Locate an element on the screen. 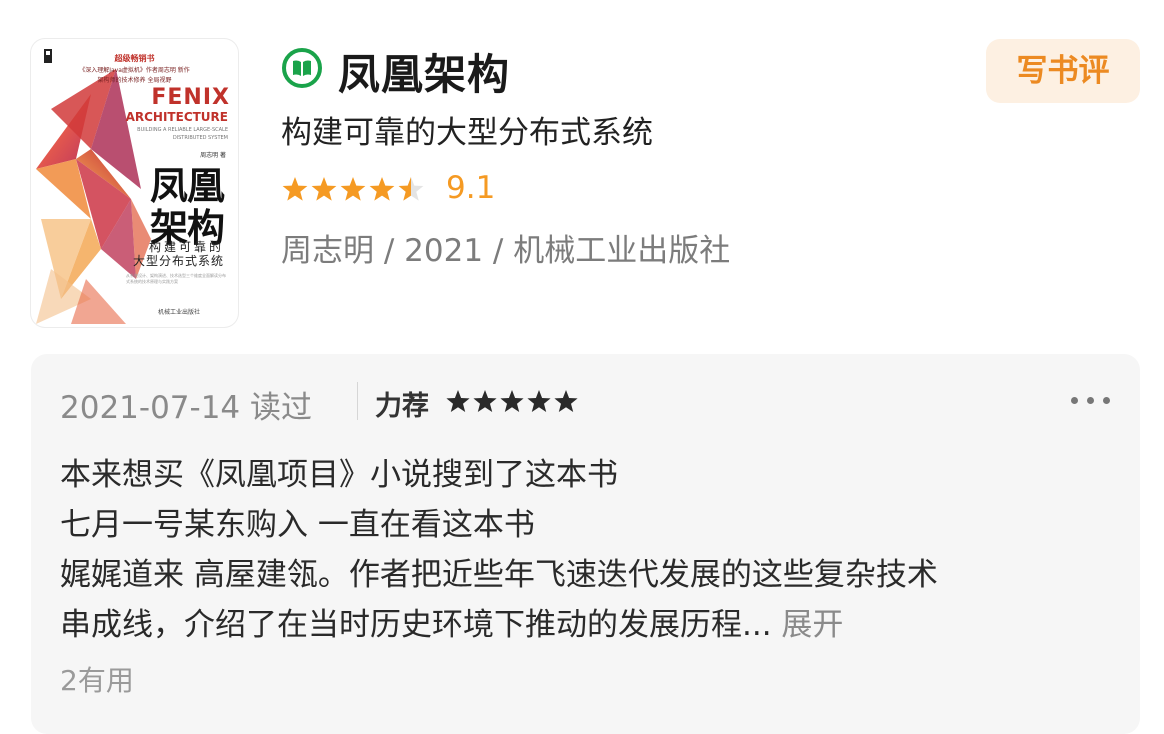 This screenshot has height=734, width=1164. cover-sub-line1: BUILDING A RELIABLE LARGE-SCALE is located at coordinates (182, 130).